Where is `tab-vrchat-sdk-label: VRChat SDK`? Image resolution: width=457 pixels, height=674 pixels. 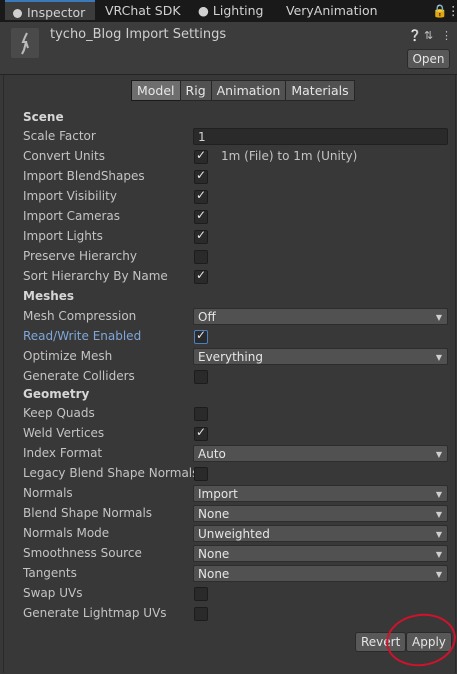
tab-vrchat-sdk-label: VRChat SDK is located at coordinates (143, 10).